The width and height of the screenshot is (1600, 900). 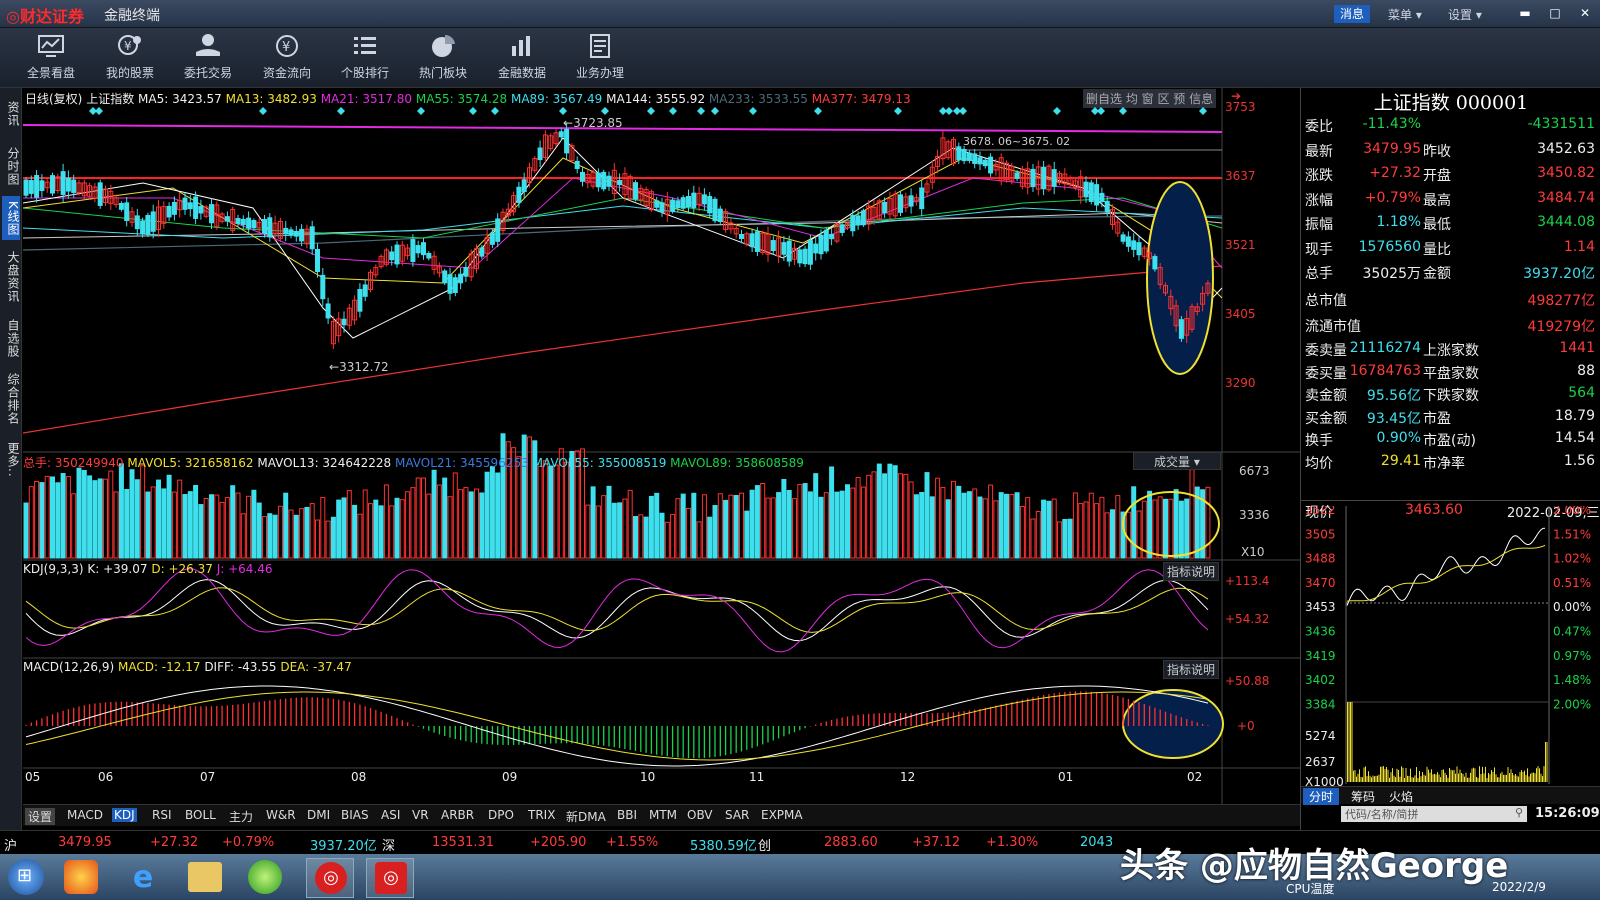 I want to click on left-tab-more: 更多.., so click(x=11, y=460).